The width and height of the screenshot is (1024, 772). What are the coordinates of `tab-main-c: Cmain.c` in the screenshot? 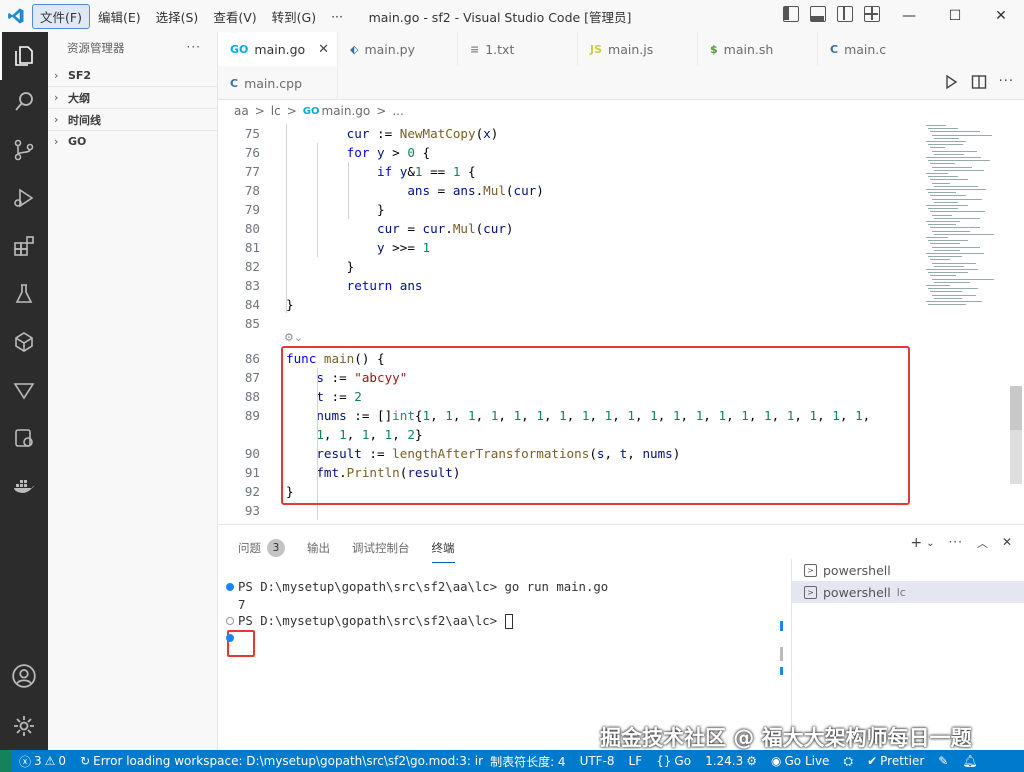 It's located at (921, 49).